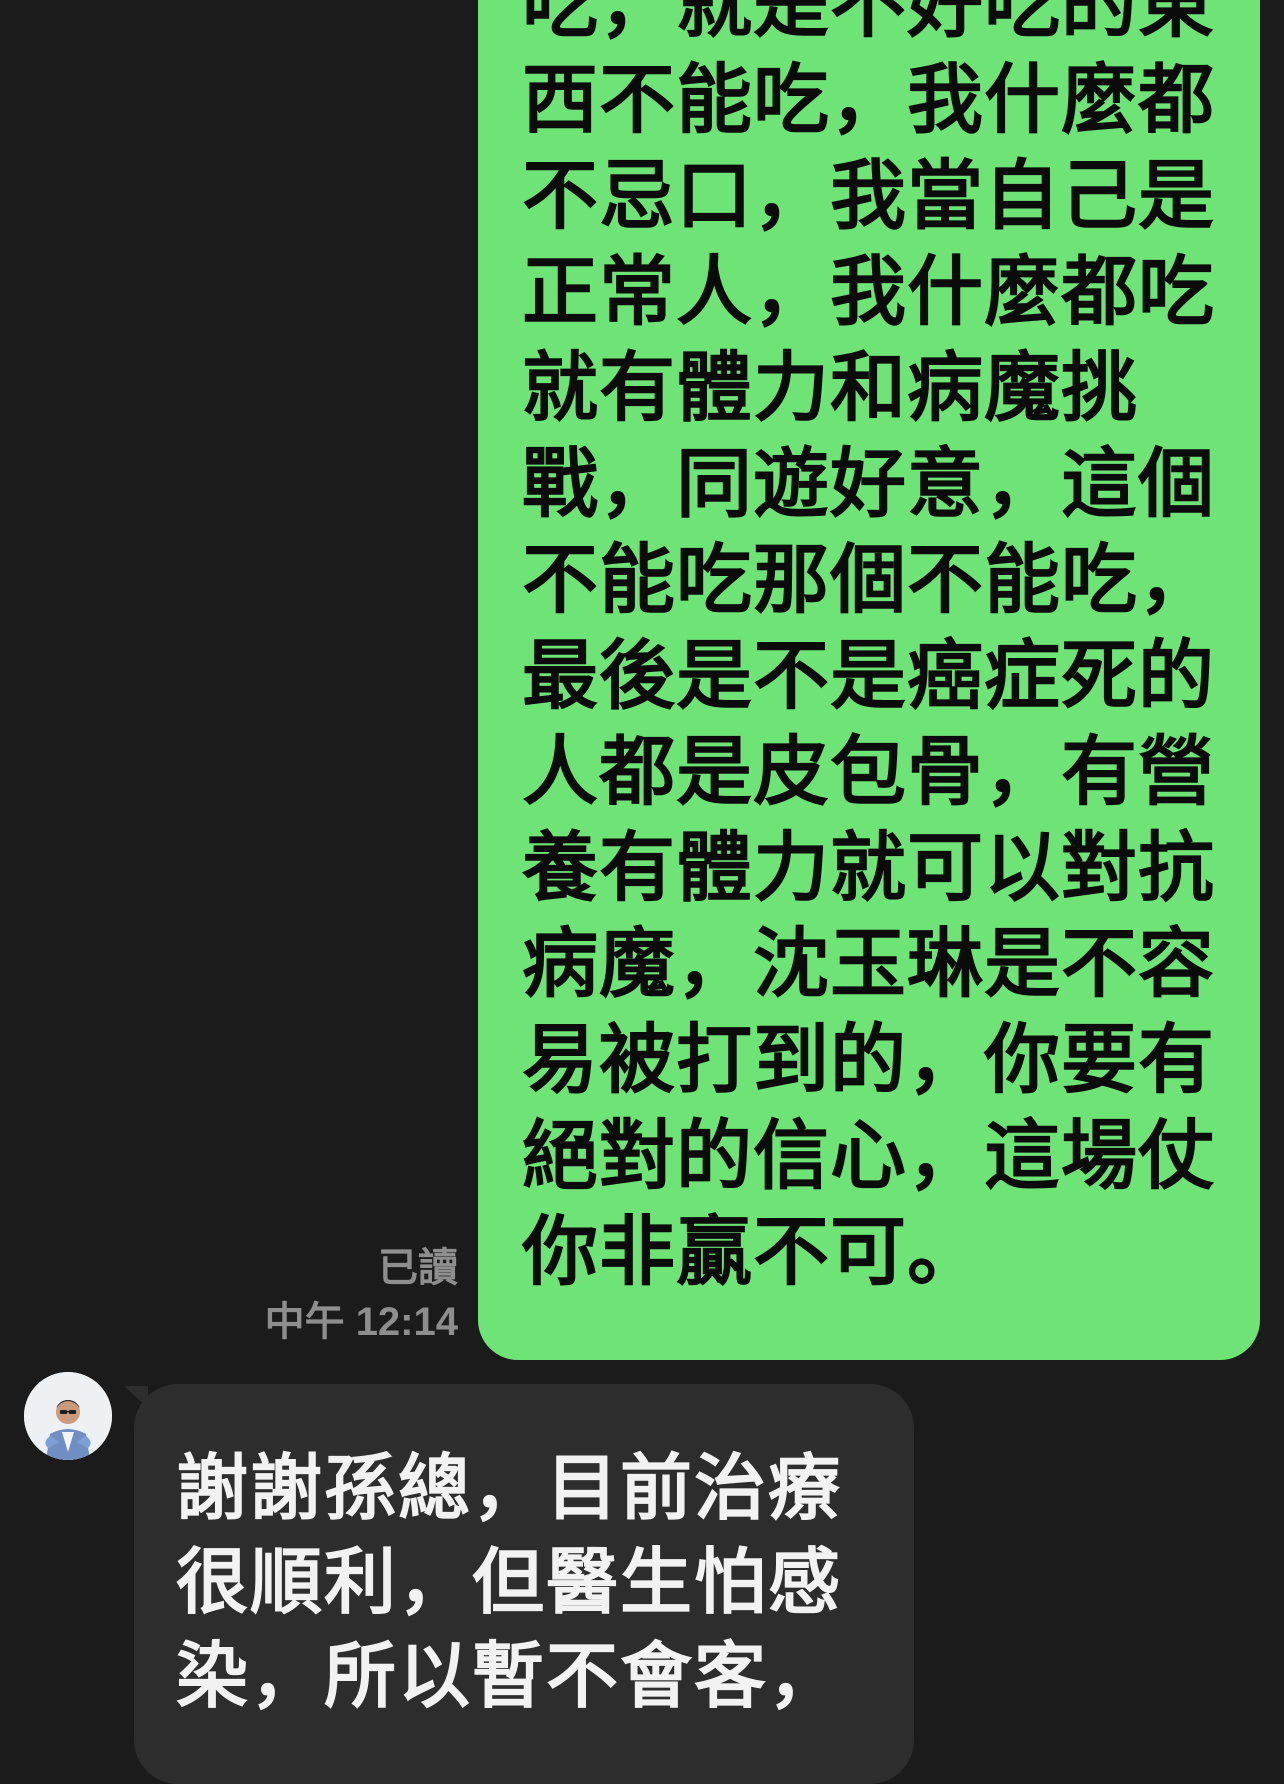  Describe the element at coordinates (868, 195) in the screenshot. I see `sent-message-line: 不忌口，我當自己是` at that location.